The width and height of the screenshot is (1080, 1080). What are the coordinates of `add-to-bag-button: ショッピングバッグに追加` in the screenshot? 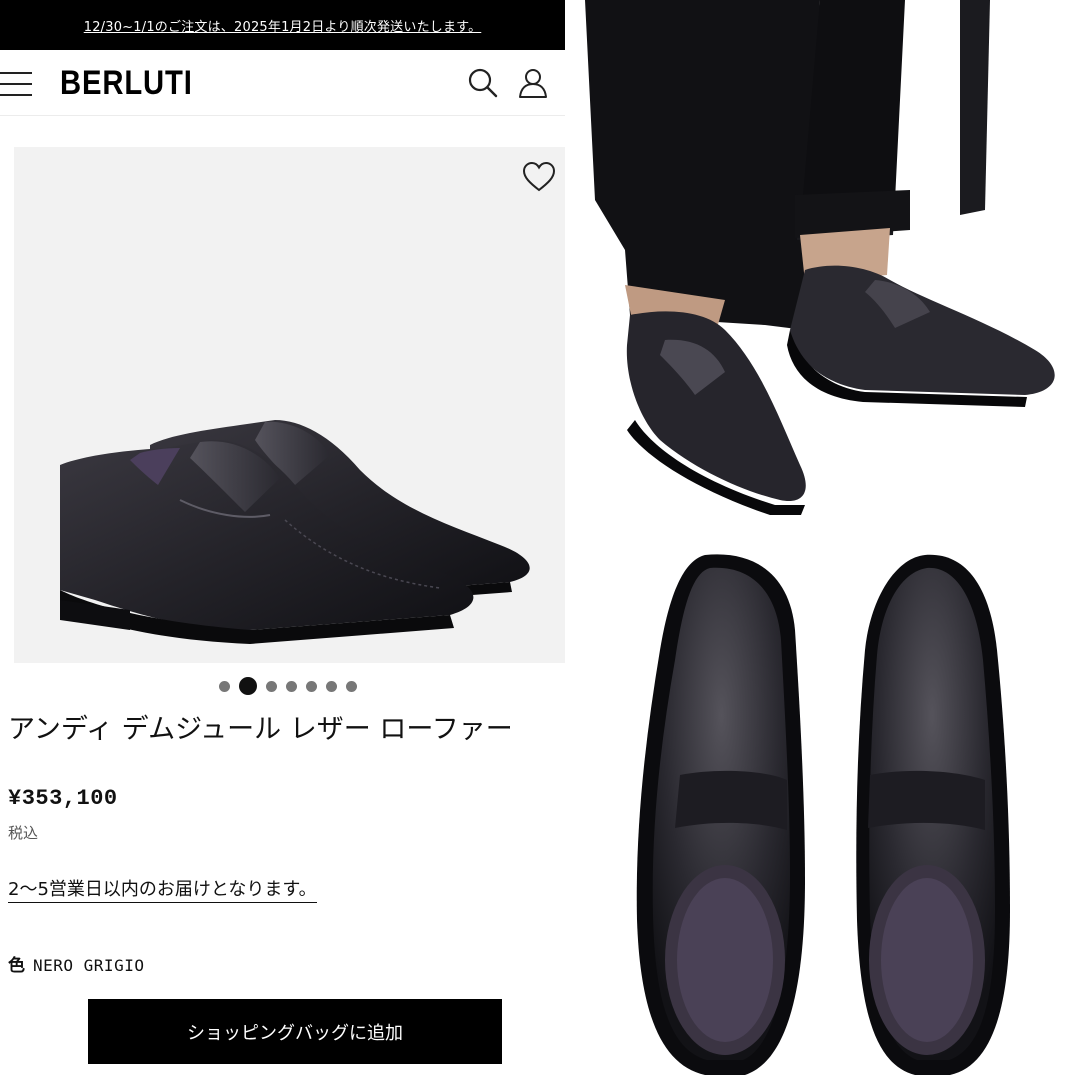 It's located at (295, 1031).